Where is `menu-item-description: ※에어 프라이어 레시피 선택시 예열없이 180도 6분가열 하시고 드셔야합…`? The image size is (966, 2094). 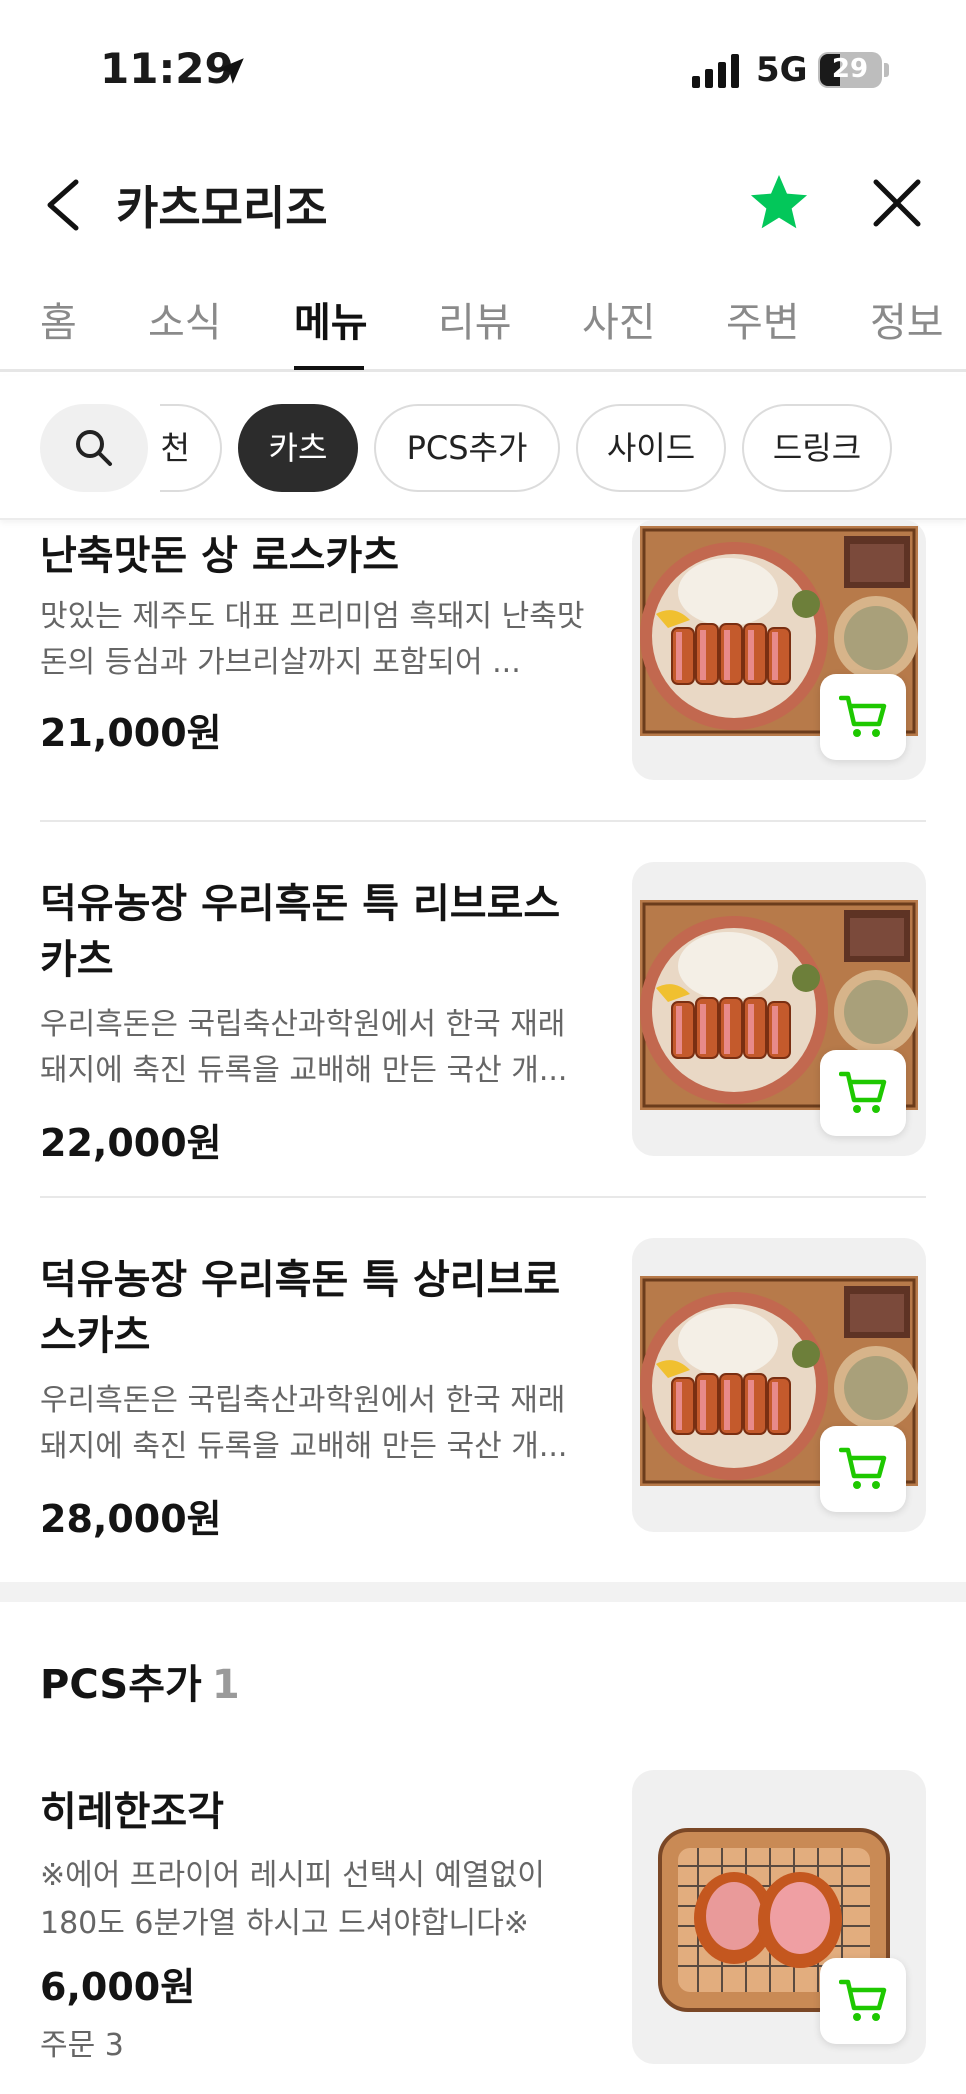
menu-item-description: ※에어 프라이어 레시피 선택시 예열없이 180도 6분가열 하시고 드셔야합… is located at coordinates (292, 1899).